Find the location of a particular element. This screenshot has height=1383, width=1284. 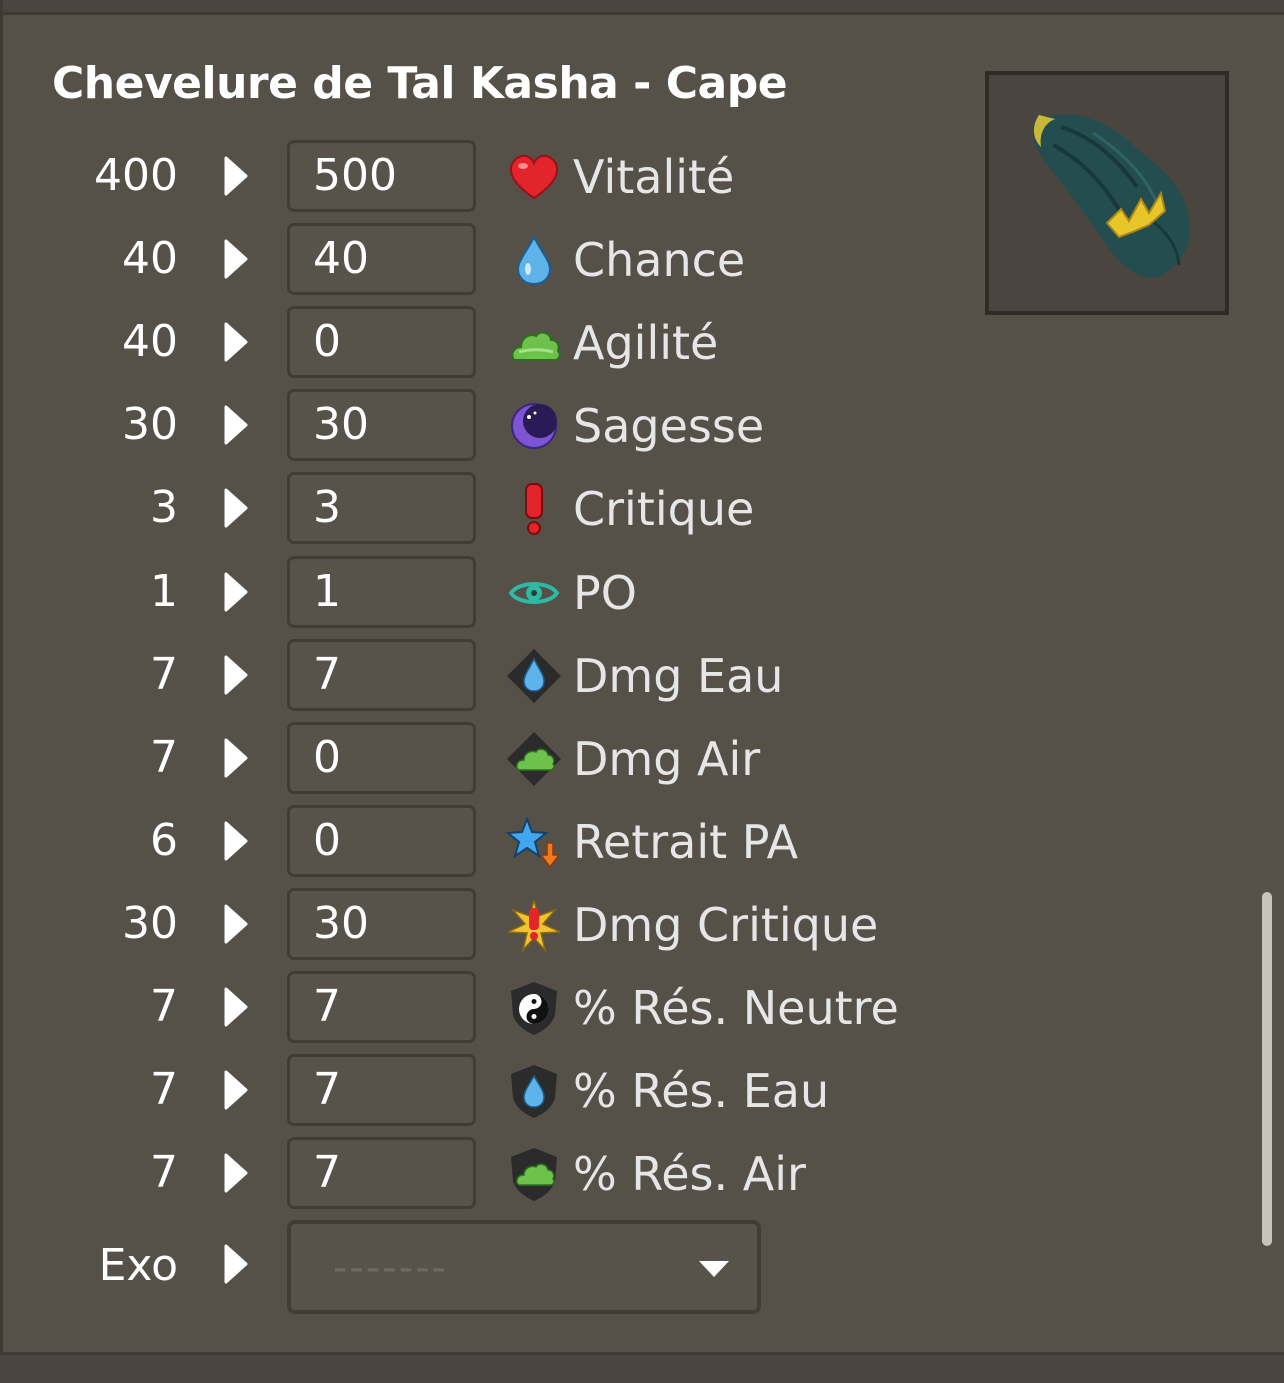

stat-row: 7 7 Dmg Eau is located at coordinates (480, 675).